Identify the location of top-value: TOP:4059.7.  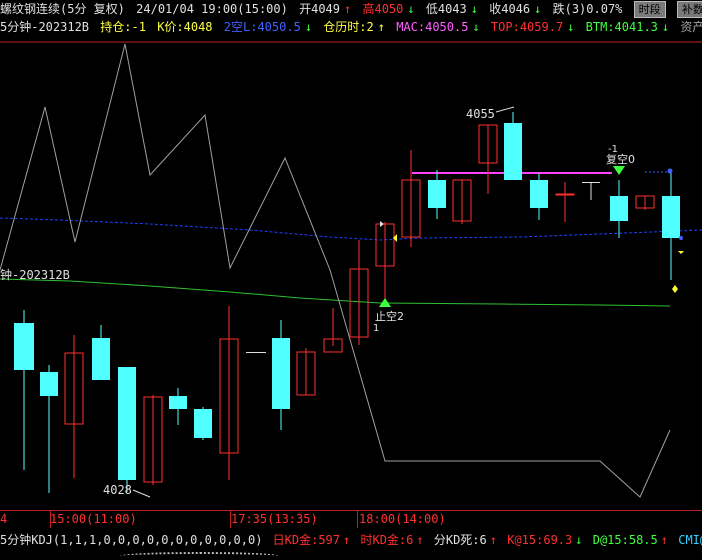
(527, 27).